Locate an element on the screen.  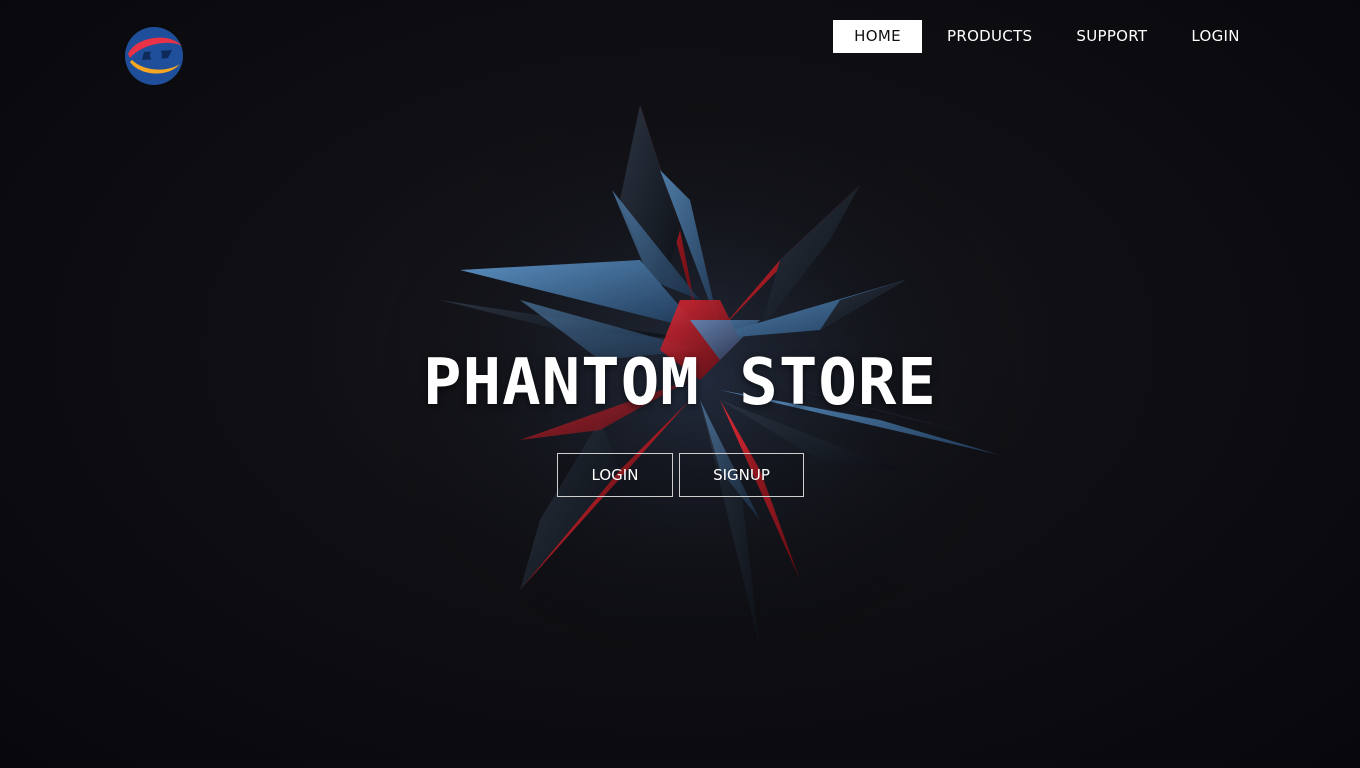
nav-home: HOME is located at coordinates (877, 36).